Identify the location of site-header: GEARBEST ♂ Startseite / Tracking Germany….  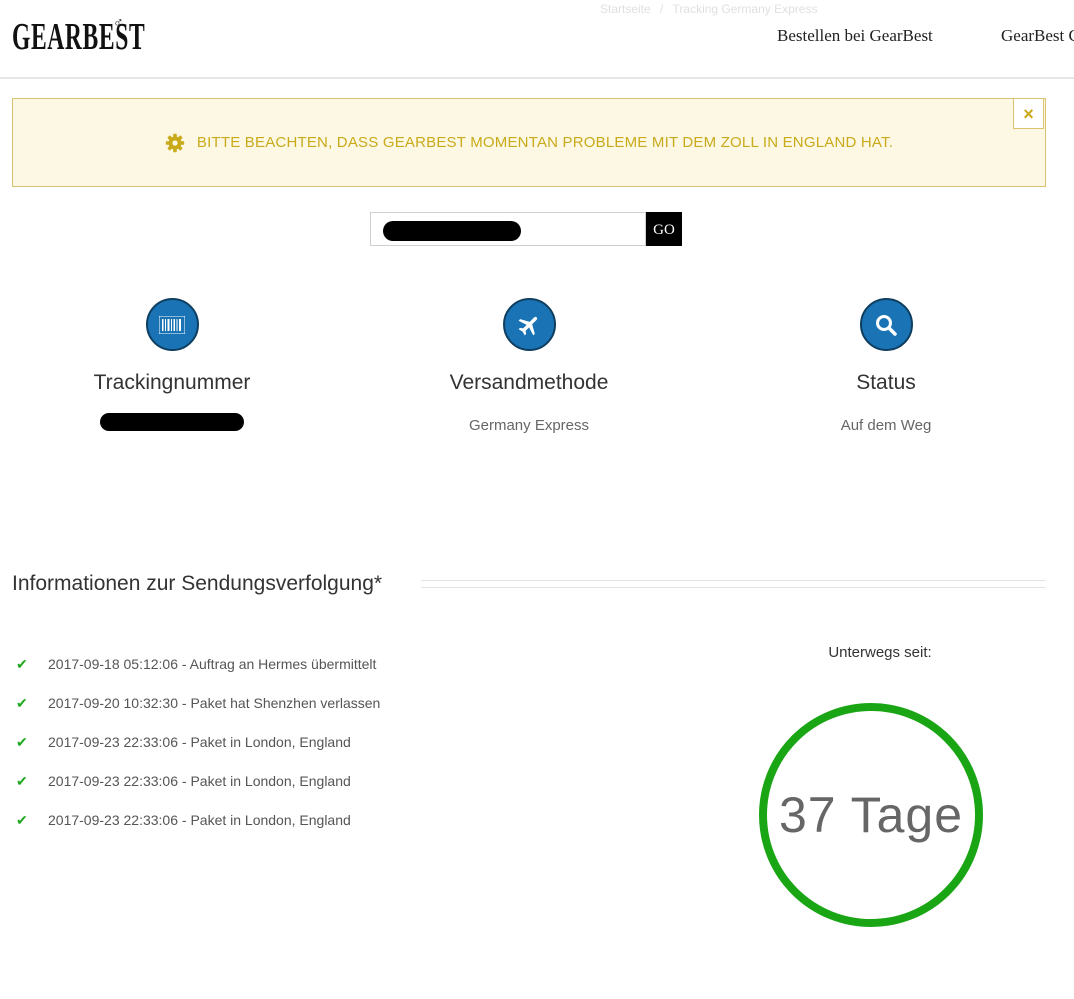
(537, 39).